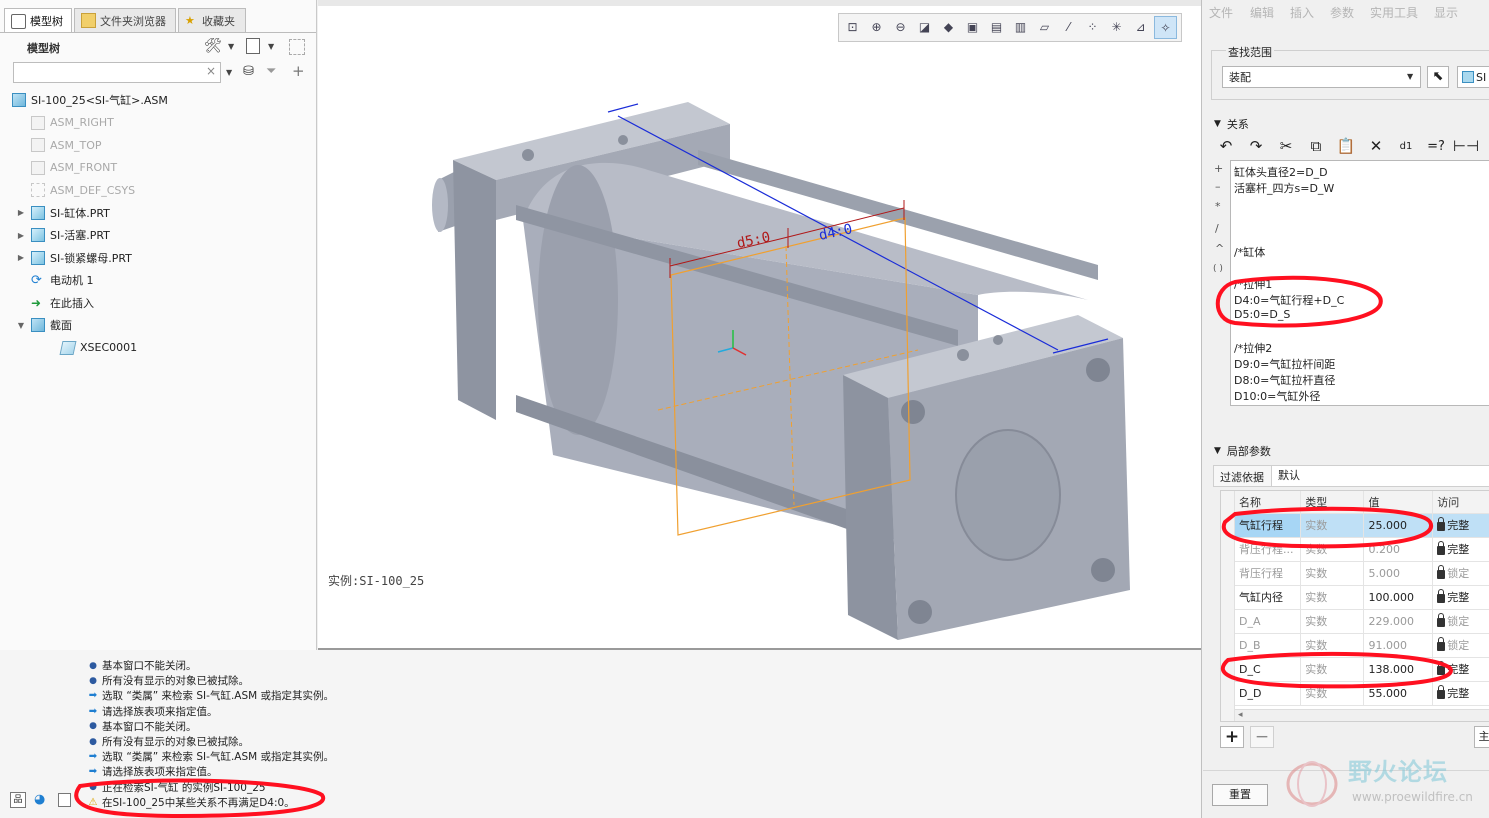 The image size is (1489, 818). Describe the element at coordinates (297, 47) in the screenshot. I see `tree-columns-icon` at that location.